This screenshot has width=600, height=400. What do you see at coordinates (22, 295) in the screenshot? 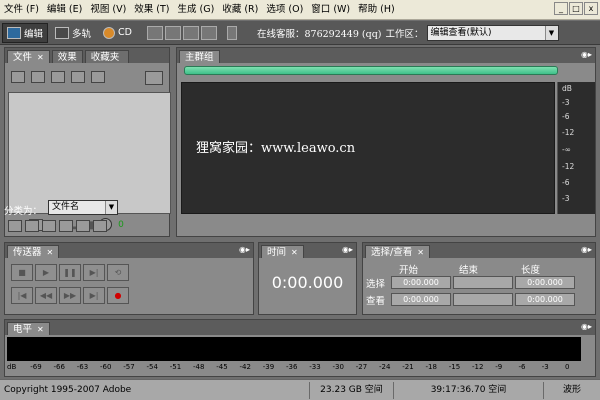
I see `go-to-start-button: |◀` at bounding box center [22, 295].